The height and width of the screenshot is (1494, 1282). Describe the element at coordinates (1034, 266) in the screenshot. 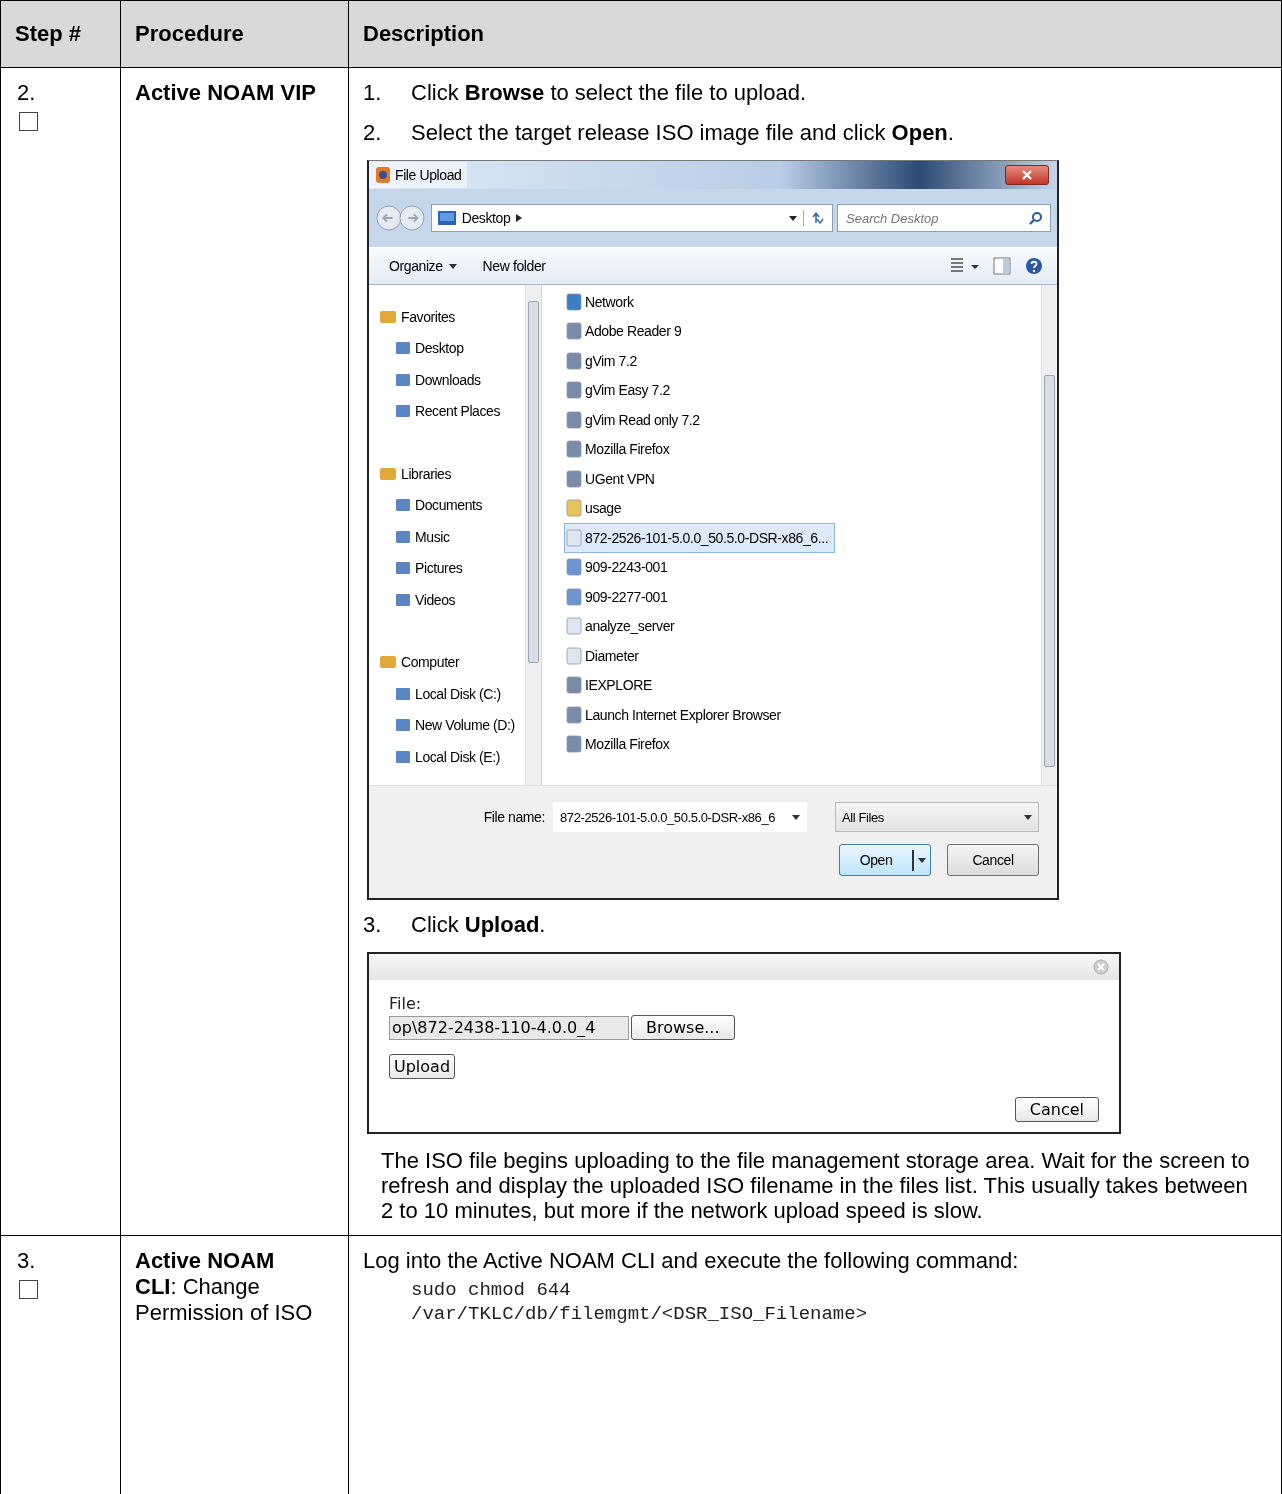

I see `help-icon` at that location.